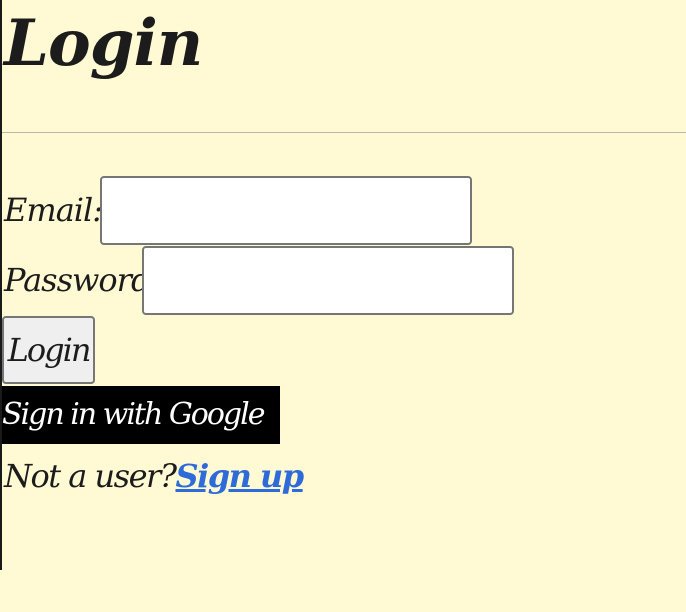  I want to click on google-signin-button: Sign in with Google, so click(141, 415).